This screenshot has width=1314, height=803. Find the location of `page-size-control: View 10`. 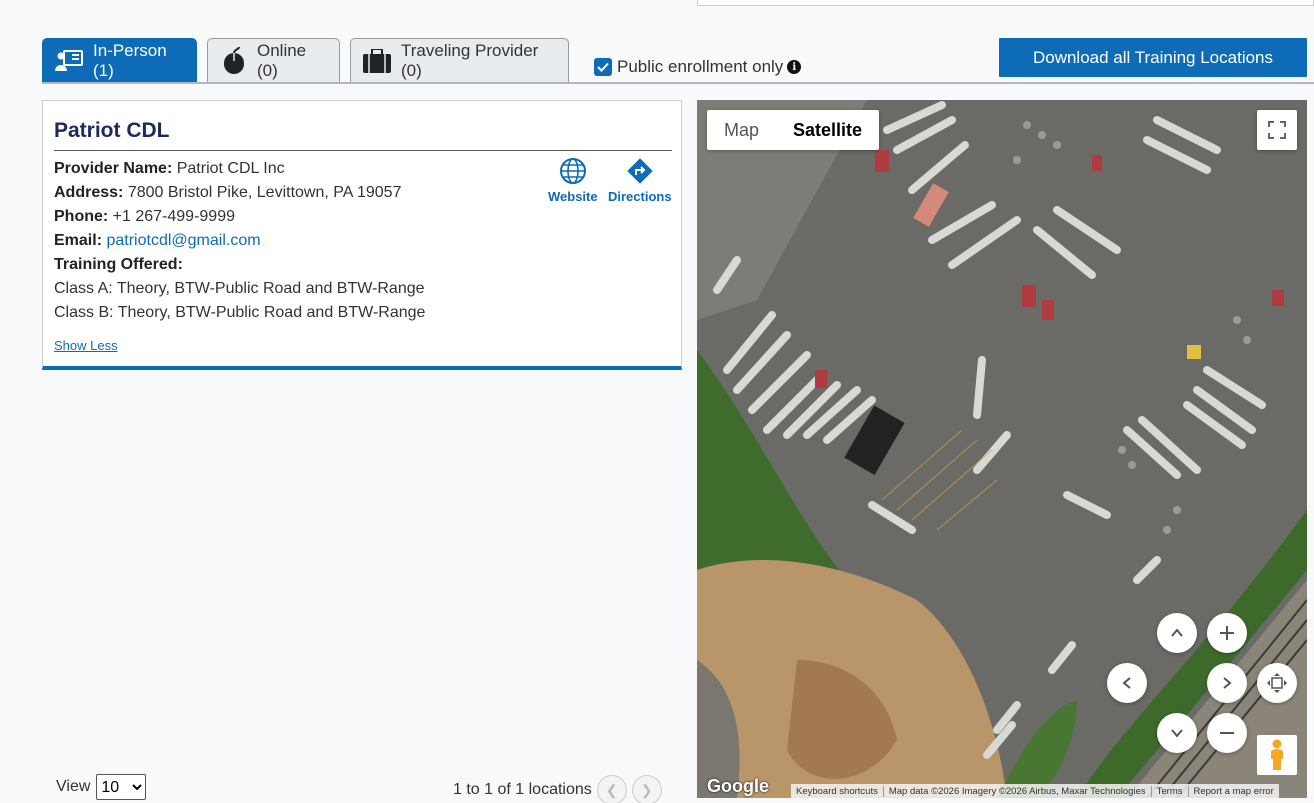

page-size-control: View 10 is located at coordinates (101, 787).